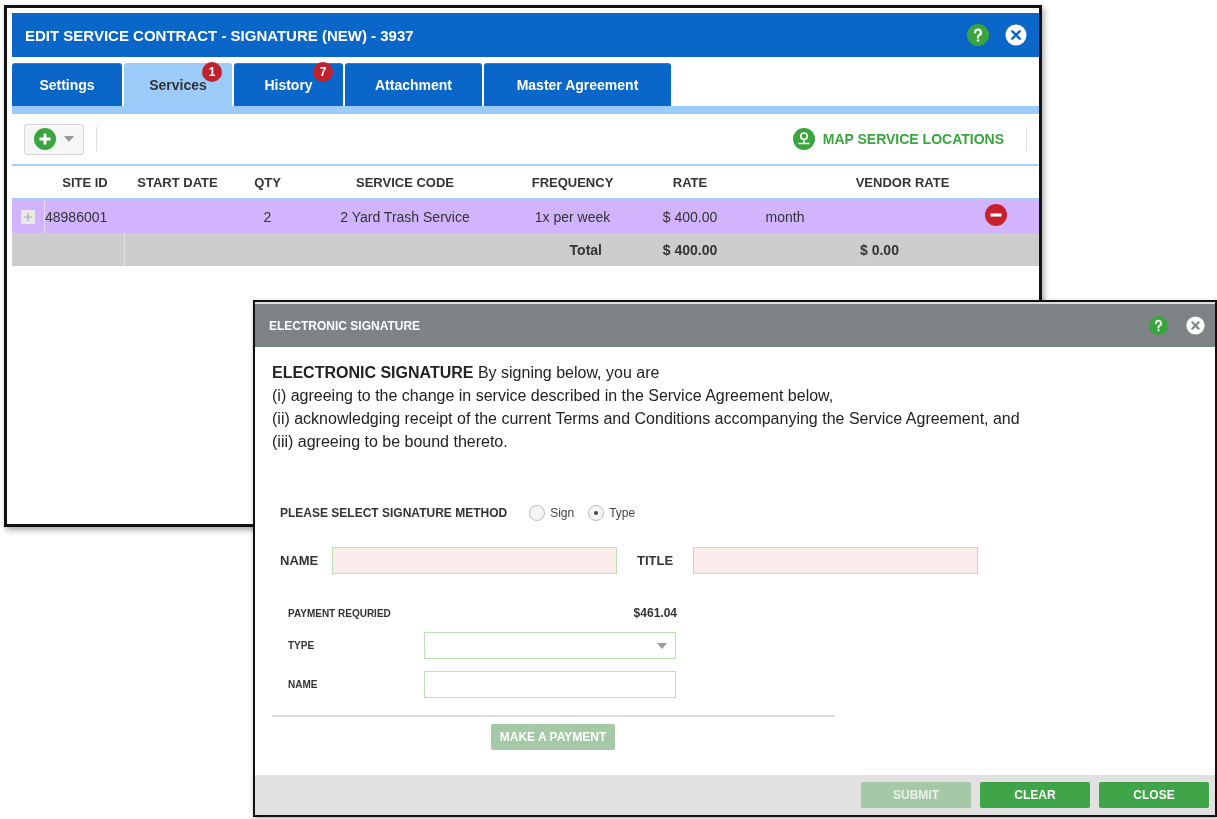 The image size is (1217, 819). I want to click on title-field, so click(836, 560).